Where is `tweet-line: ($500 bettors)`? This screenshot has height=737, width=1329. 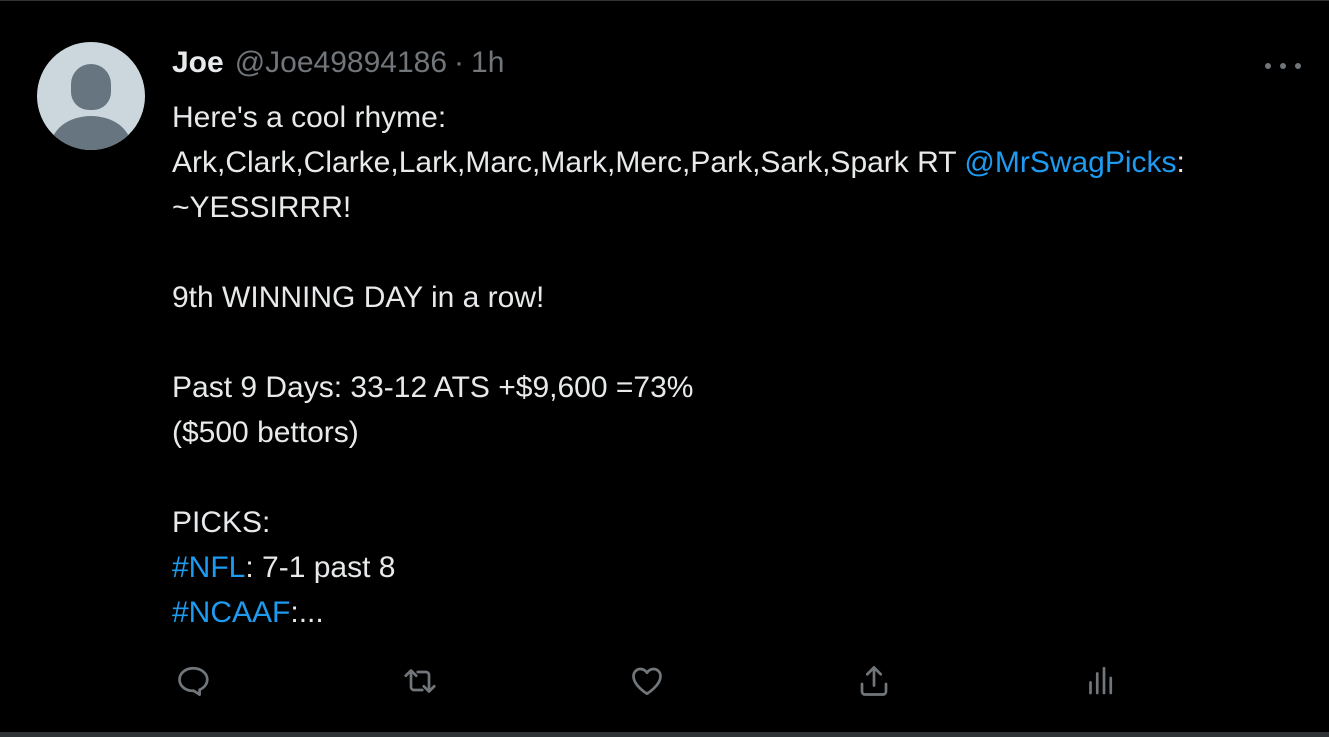 tweet-line: ($500 bettors) is located at coordinates (265, 432).